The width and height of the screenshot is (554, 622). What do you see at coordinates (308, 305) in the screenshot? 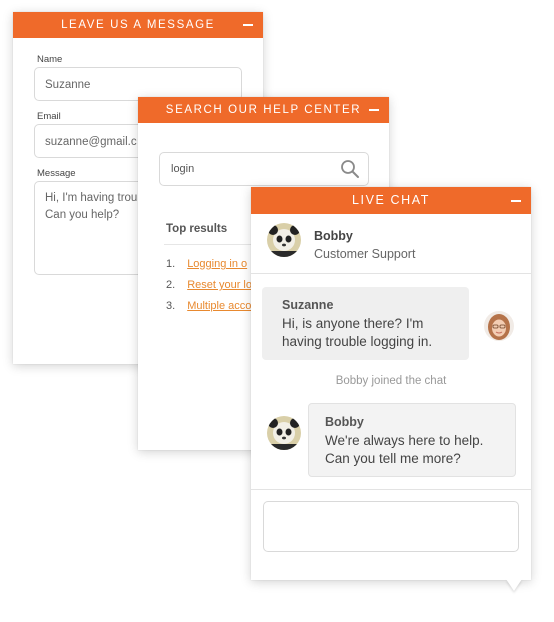
I see `message-sender: Suzanne` at bounding box center [308, 305].